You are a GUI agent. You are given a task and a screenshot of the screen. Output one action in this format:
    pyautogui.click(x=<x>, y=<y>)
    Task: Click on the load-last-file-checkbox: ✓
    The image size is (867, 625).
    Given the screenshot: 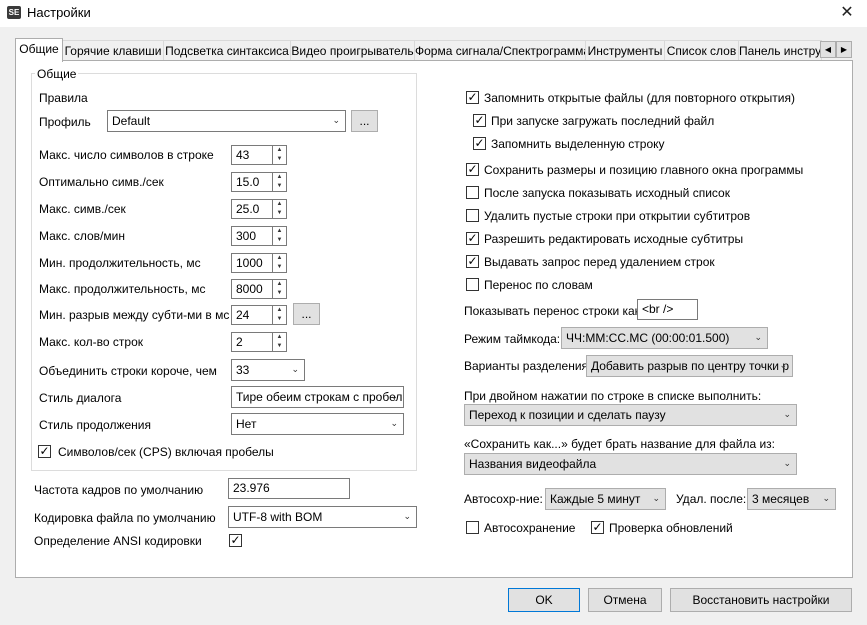 What is the action you would take?
    pyautogui.click(x=479, y=120)
    